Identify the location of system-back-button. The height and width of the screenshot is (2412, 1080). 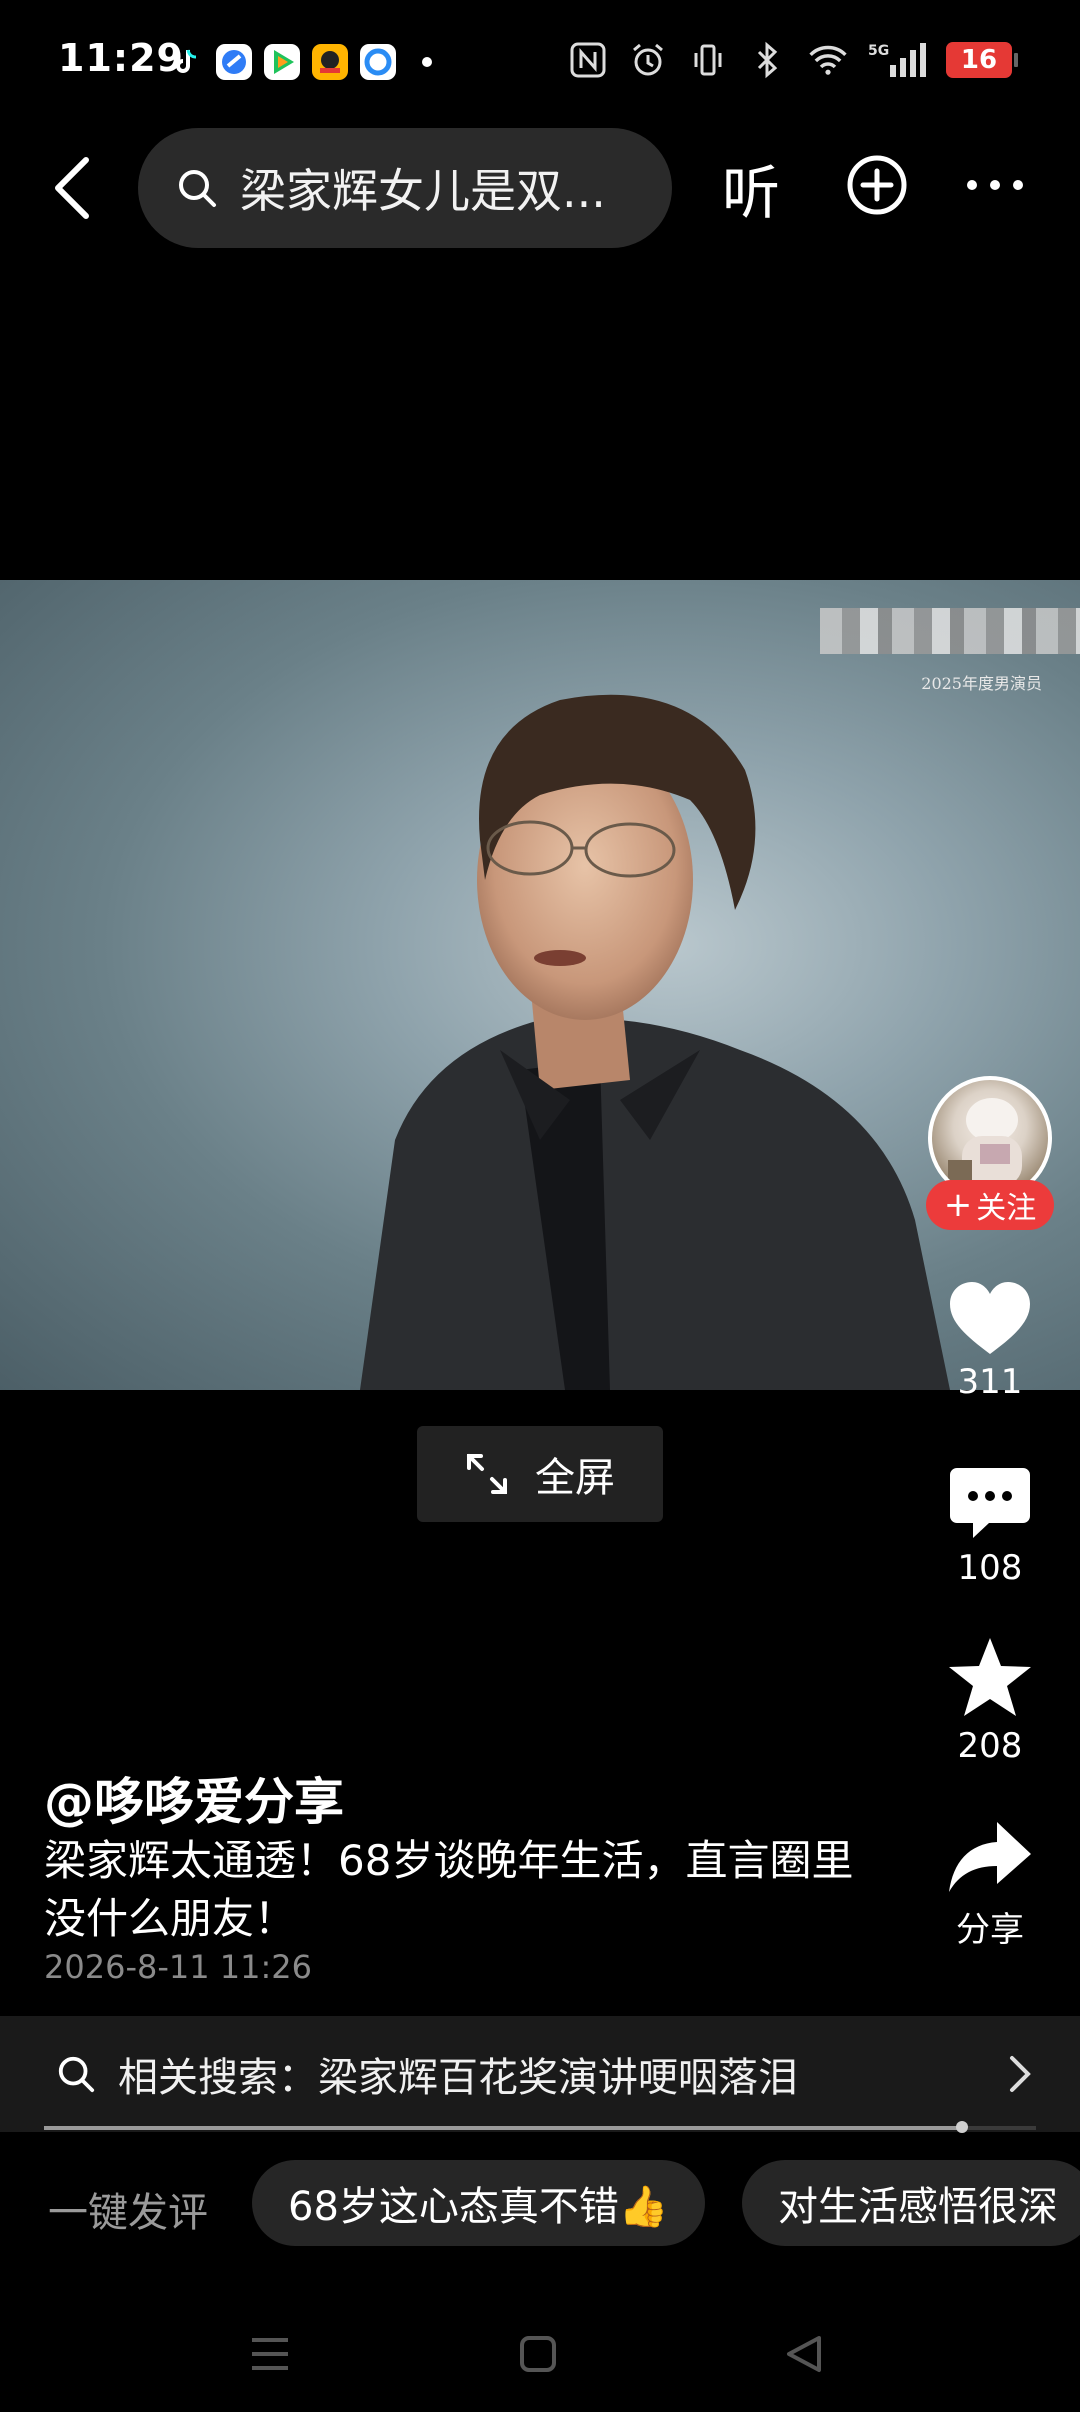
(804, 2354).